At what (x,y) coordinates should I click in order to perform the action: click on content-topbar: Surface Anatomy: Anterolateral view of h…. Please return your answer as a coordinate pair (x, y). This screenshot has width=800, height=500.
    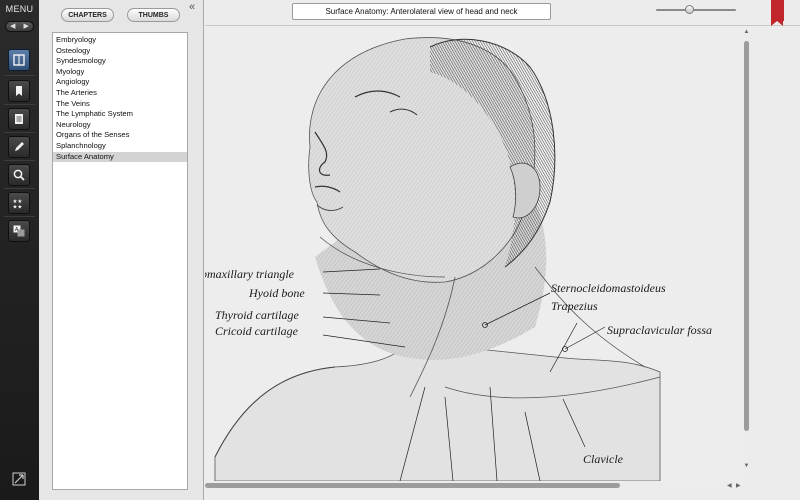
    Looking at the image, I should click on (502, 13).